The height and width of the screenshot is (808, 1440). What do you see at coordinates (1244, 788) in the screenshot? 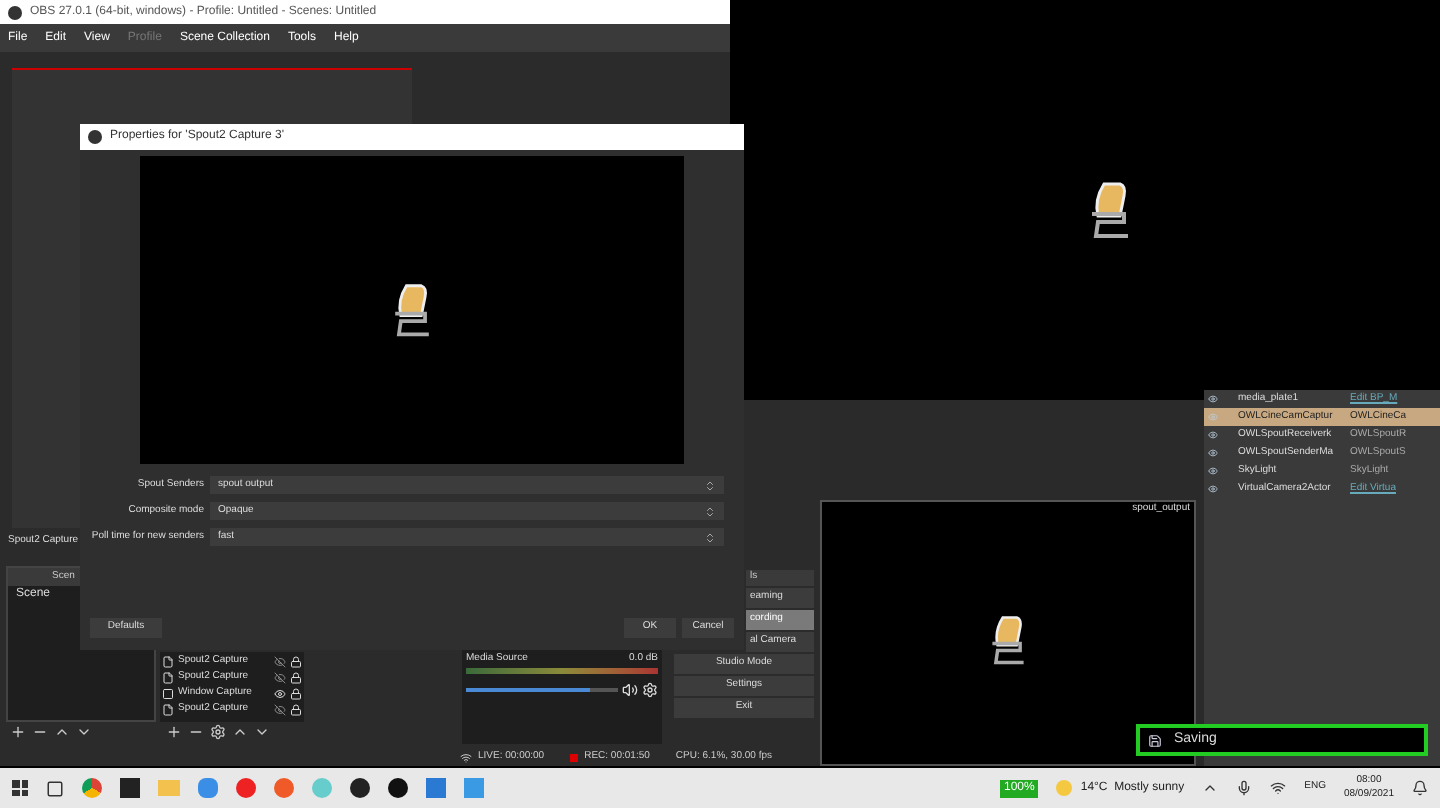
I see `microphone-icon` at bounding box center [1244, 788].